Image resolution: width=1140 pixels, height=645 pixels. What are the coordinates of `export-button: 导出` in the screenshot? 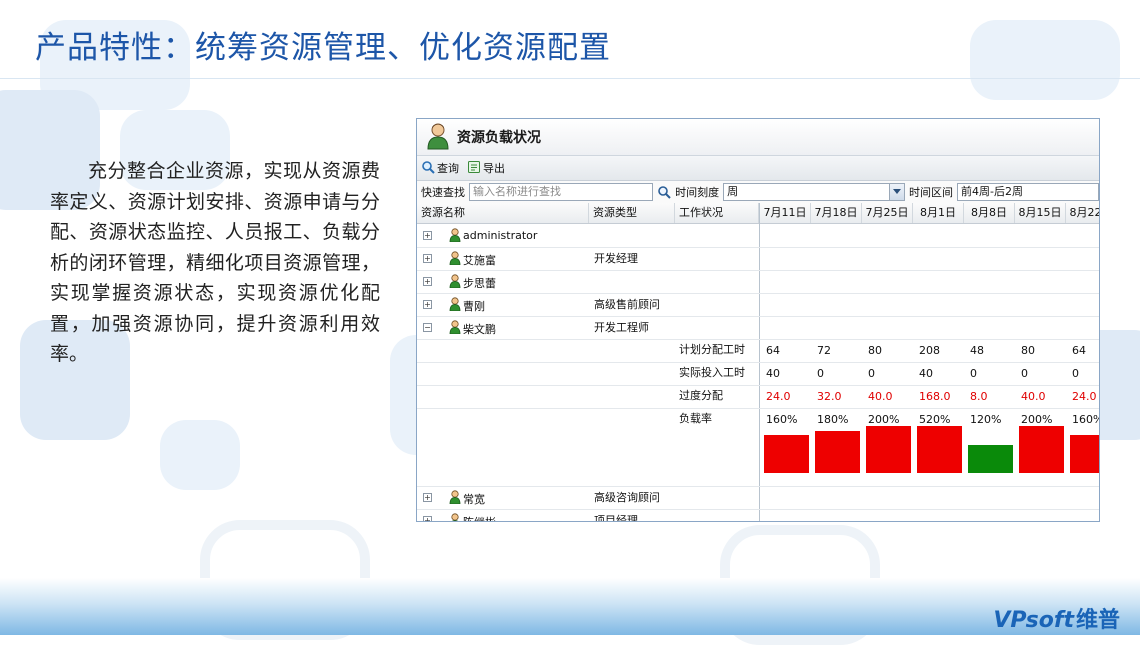 It's located at (486, 168).